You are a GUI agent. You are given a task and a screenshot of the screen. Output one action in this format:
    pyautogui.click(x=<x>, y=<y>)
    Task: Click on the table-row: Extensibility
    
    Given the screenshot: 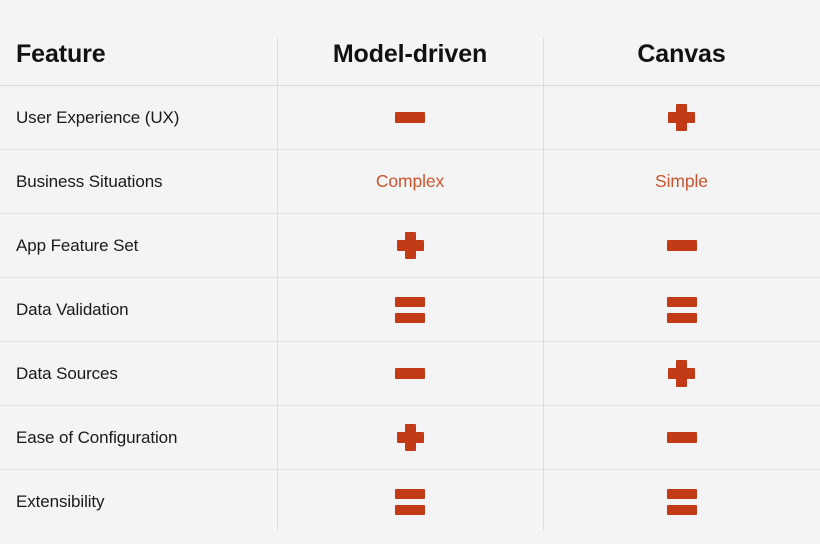 What is the action you would take?
    pyautogui.click(x=410, y=501)
    